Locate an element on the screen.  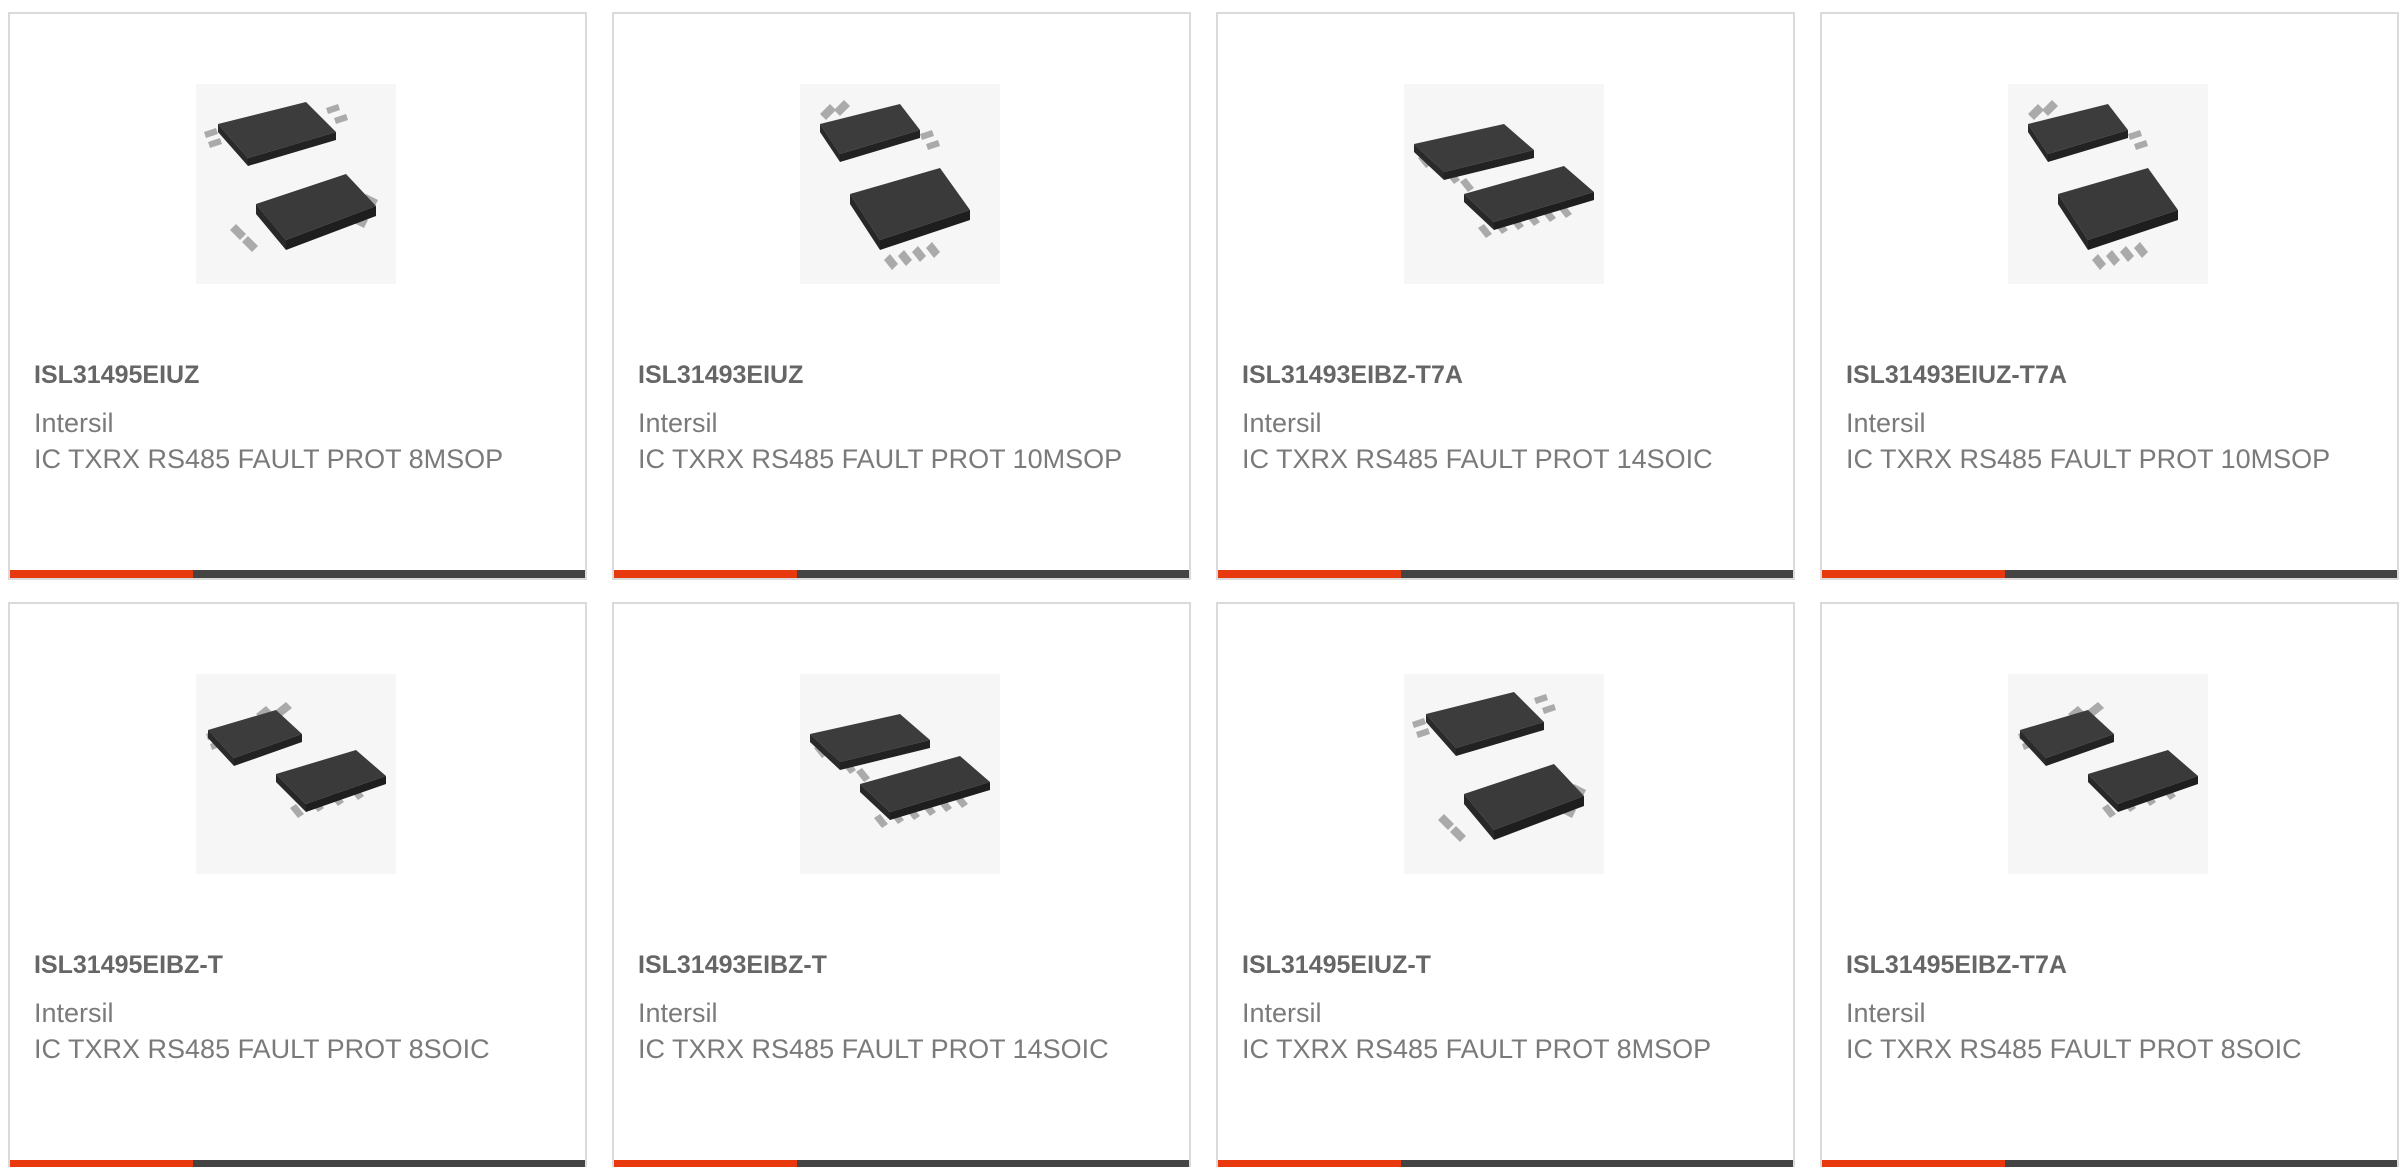
part-number-link: ISL31493EIBZ-T7A is located at coordinates (1352, 375).